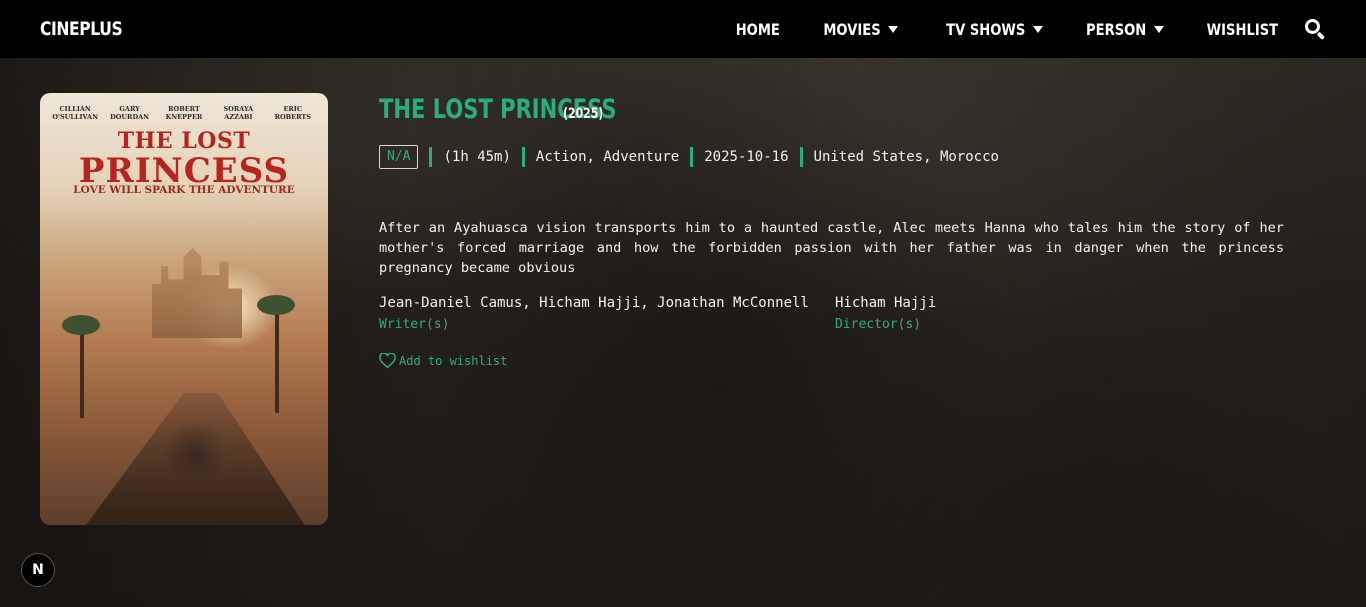 The width and height of the screenshot is (1366, 607). I want to click on rating-badge: N/A, so click(399, 157).